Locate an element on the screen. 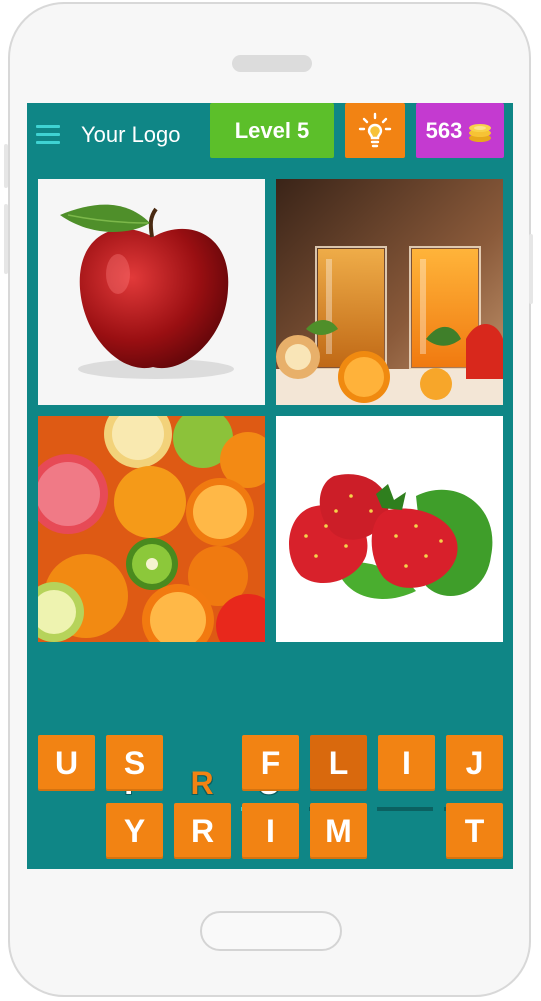 This screenshot has height=1001, width=541. level-label: Level 5 is located at coordinates (272, 130).